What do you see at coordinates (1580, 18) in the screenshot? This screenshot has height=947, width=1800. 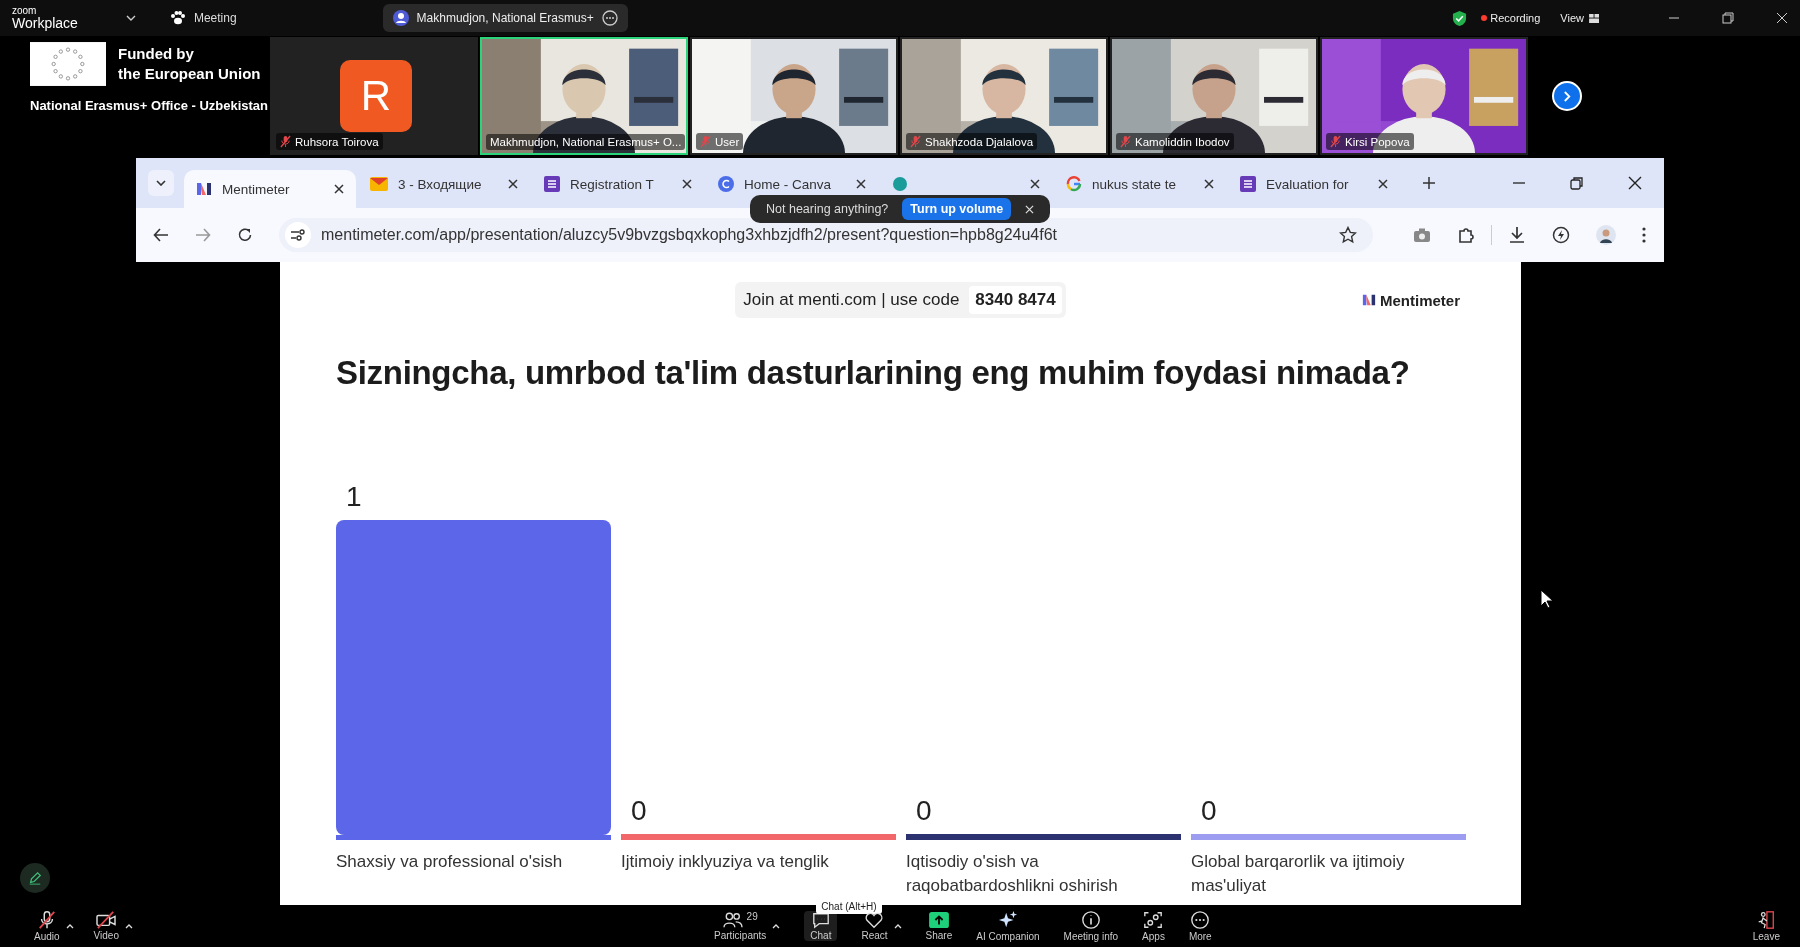 I see `view-button: View` at bounding box center [1580, 18].